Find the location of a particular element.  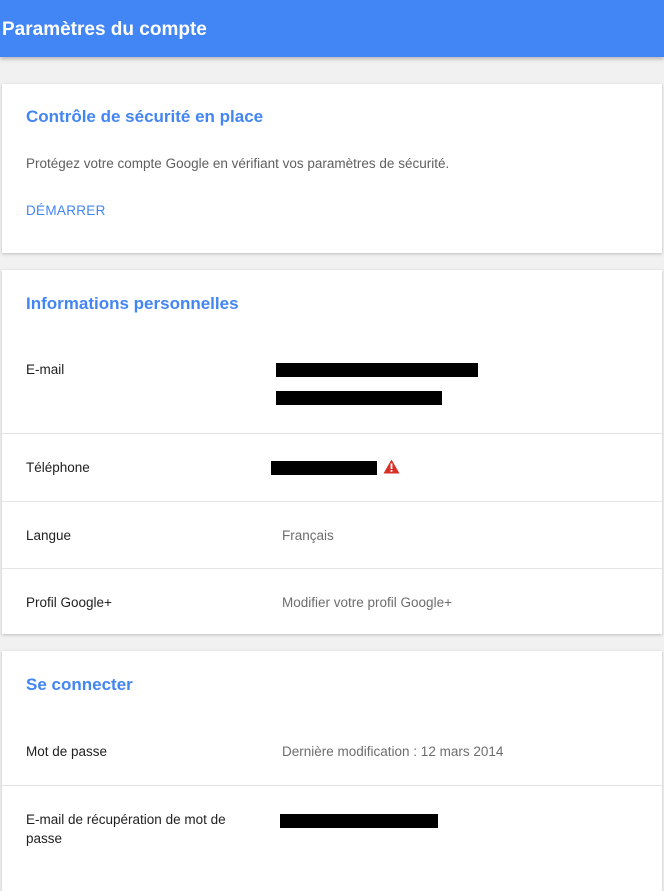

language-row: Langue Français is located at coordinates (332, 534).